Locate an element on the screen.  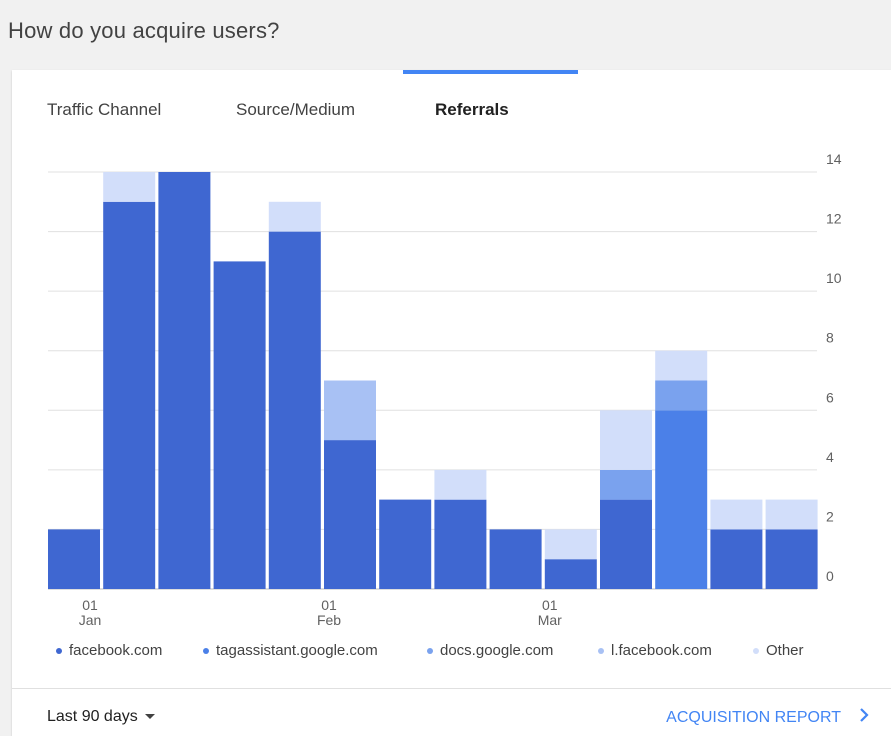
x-tick-month: Jan is located at coordinates (90, 620).